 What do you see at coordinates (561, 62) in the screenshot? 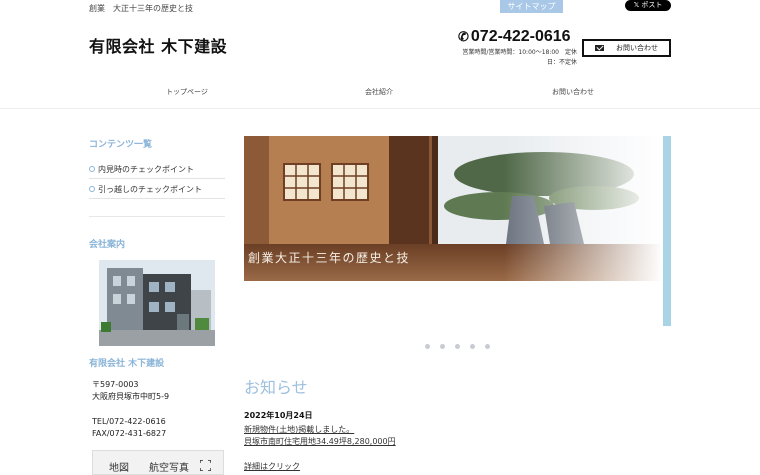
I see `hours-line-2: 日：不定休` at bounding box center [561, 62].